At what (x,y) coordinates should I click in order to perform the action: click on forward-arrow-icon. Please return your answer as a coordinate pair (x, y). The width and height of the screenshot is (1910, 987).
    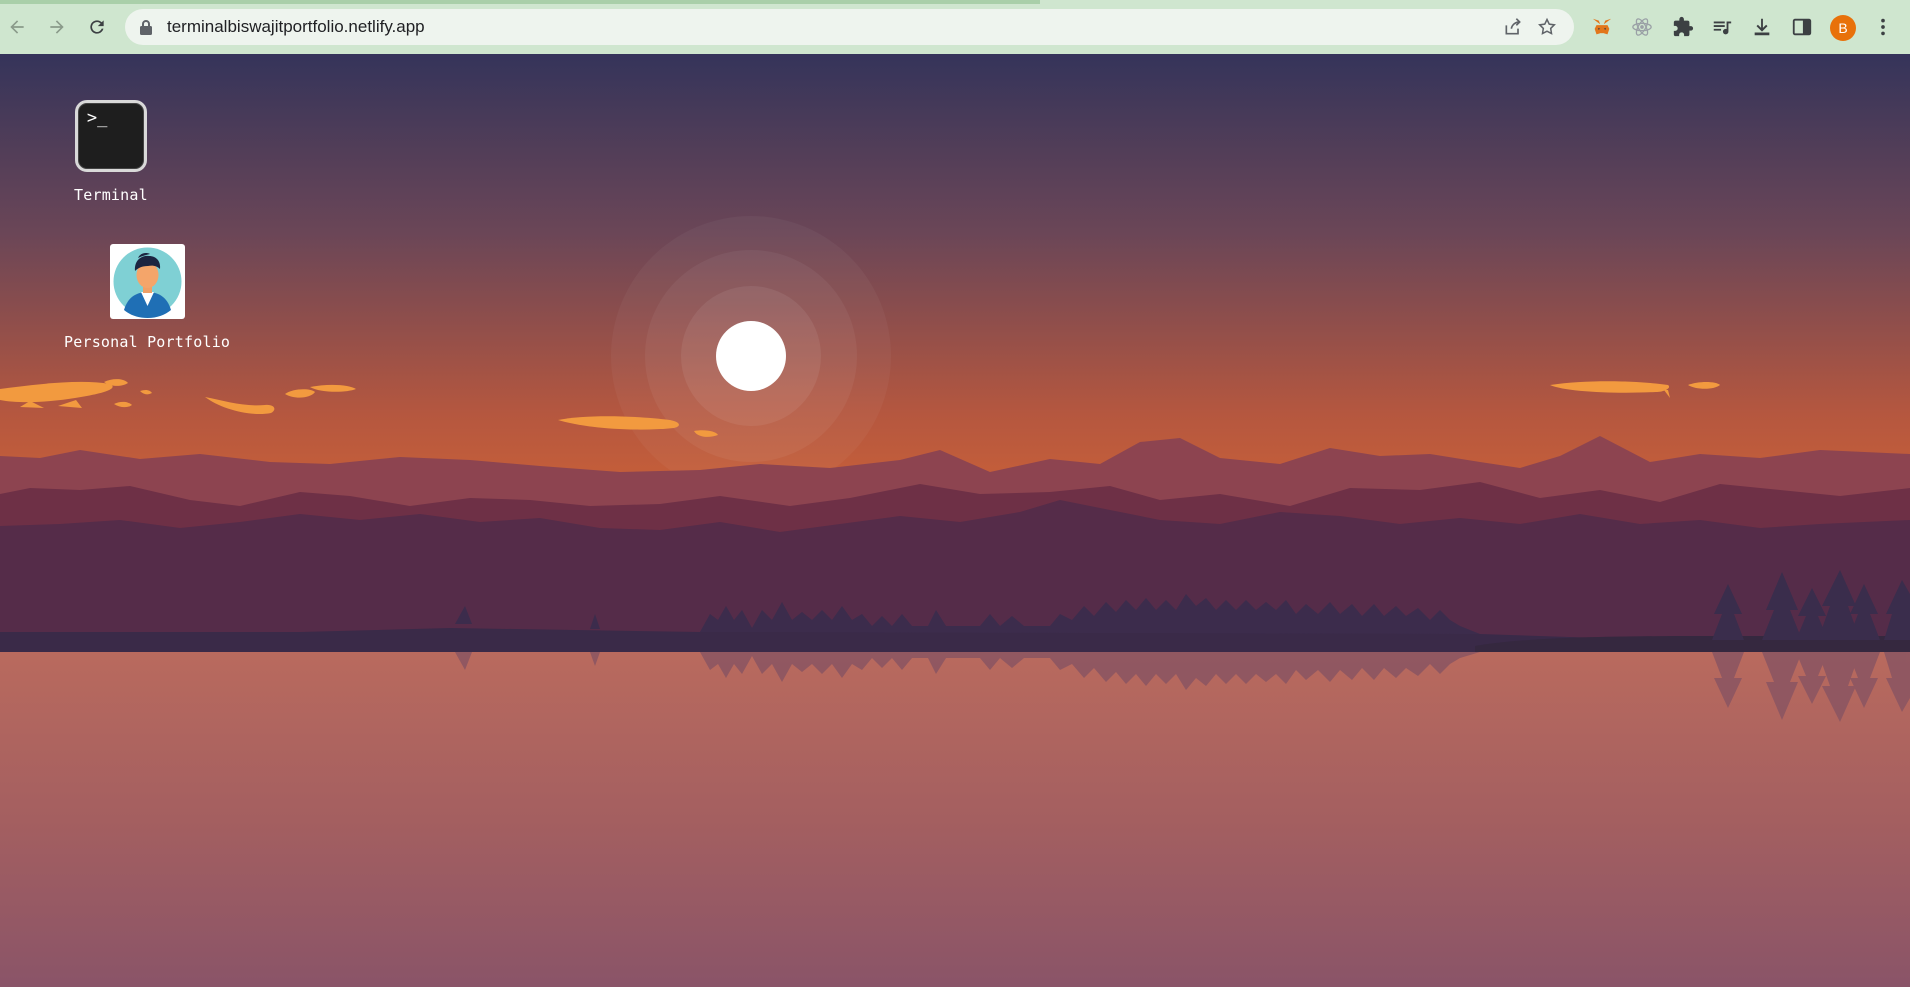
    Looking at the image, I should click on (57, 27).